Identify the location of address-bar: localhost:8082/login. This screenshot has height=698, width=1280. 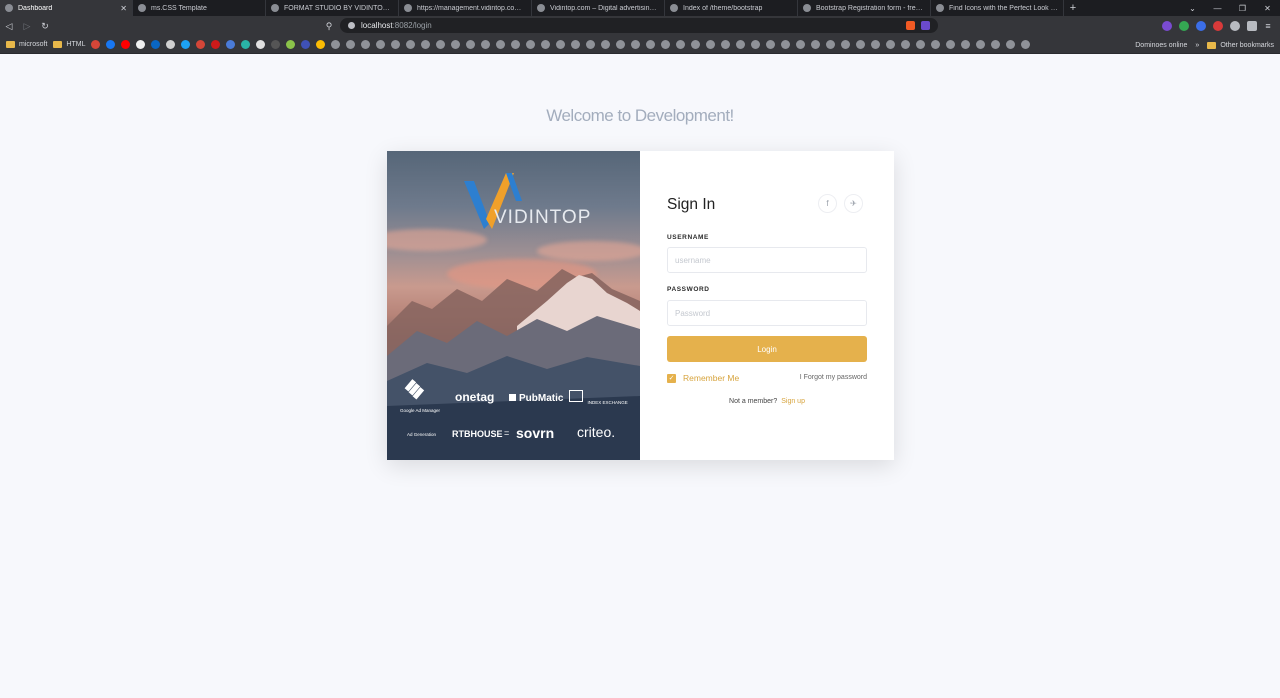
(639, 25).